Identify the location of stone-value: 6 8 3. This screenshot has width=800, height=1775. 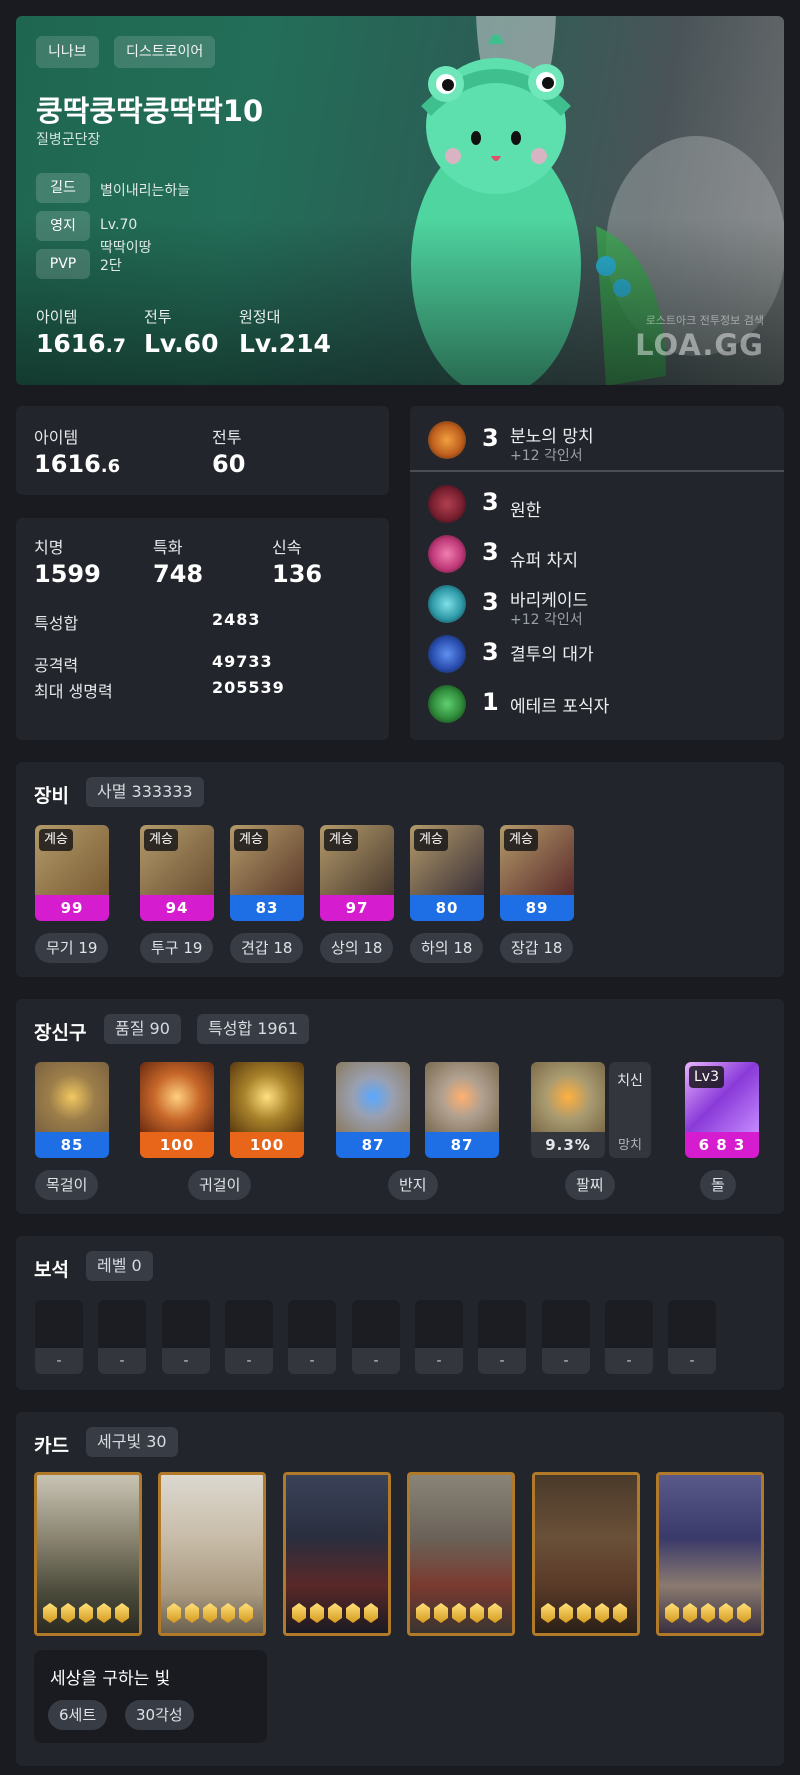
(722, 1145).